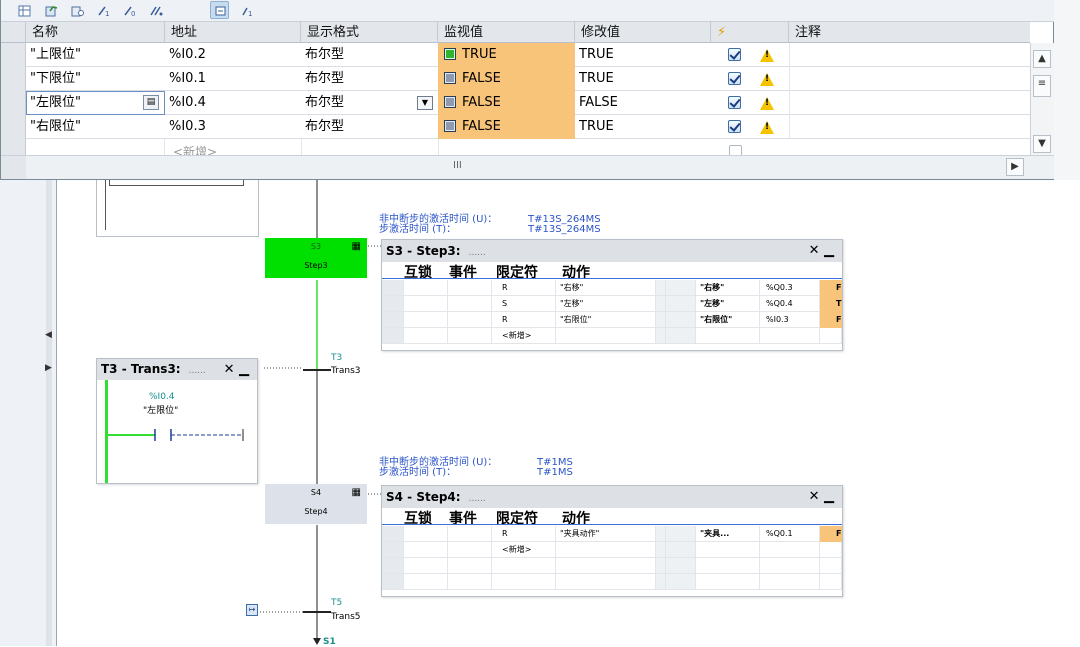 This screenshot has width=1080, height=647. What do you see at coordinates (515, 147) in the screenshot?
I see `add-new-row: <新增>` at bounding box center [515, 147].